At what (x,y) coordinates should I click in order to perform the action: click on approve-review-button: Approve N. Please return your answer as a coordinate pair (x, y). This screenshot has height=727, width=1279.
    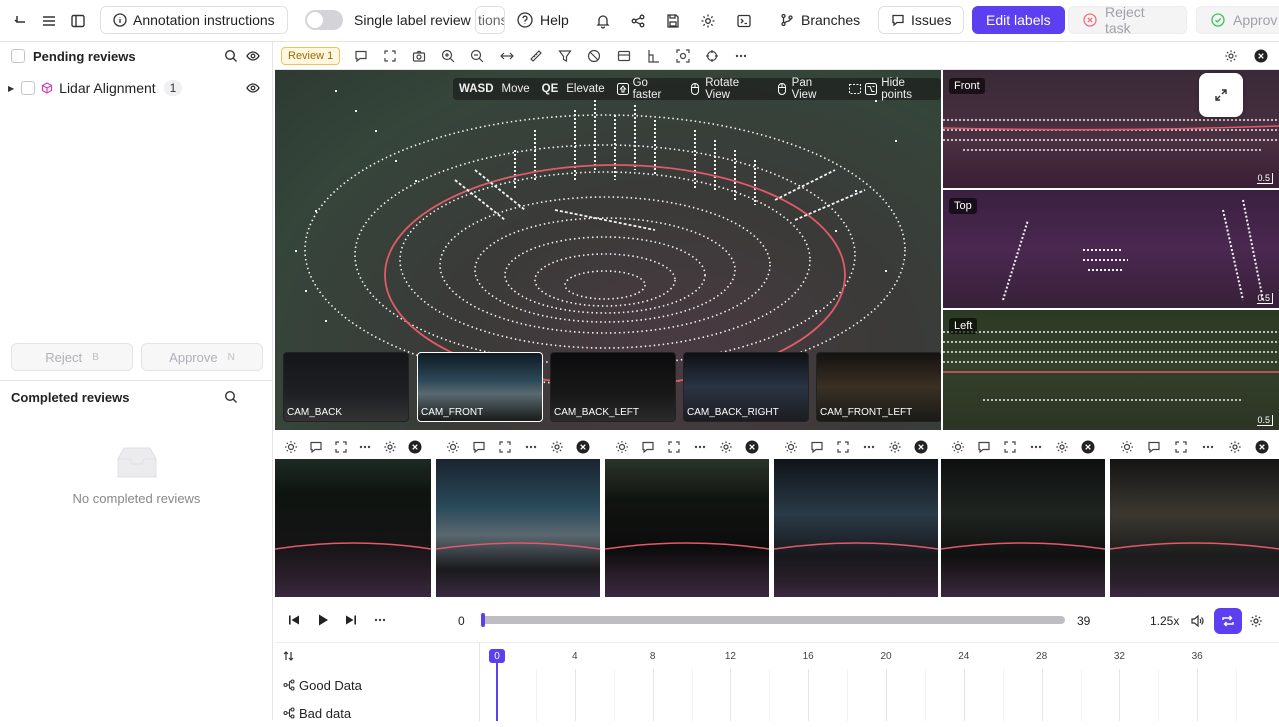
    Looking at the image, I should click on (202, 357).